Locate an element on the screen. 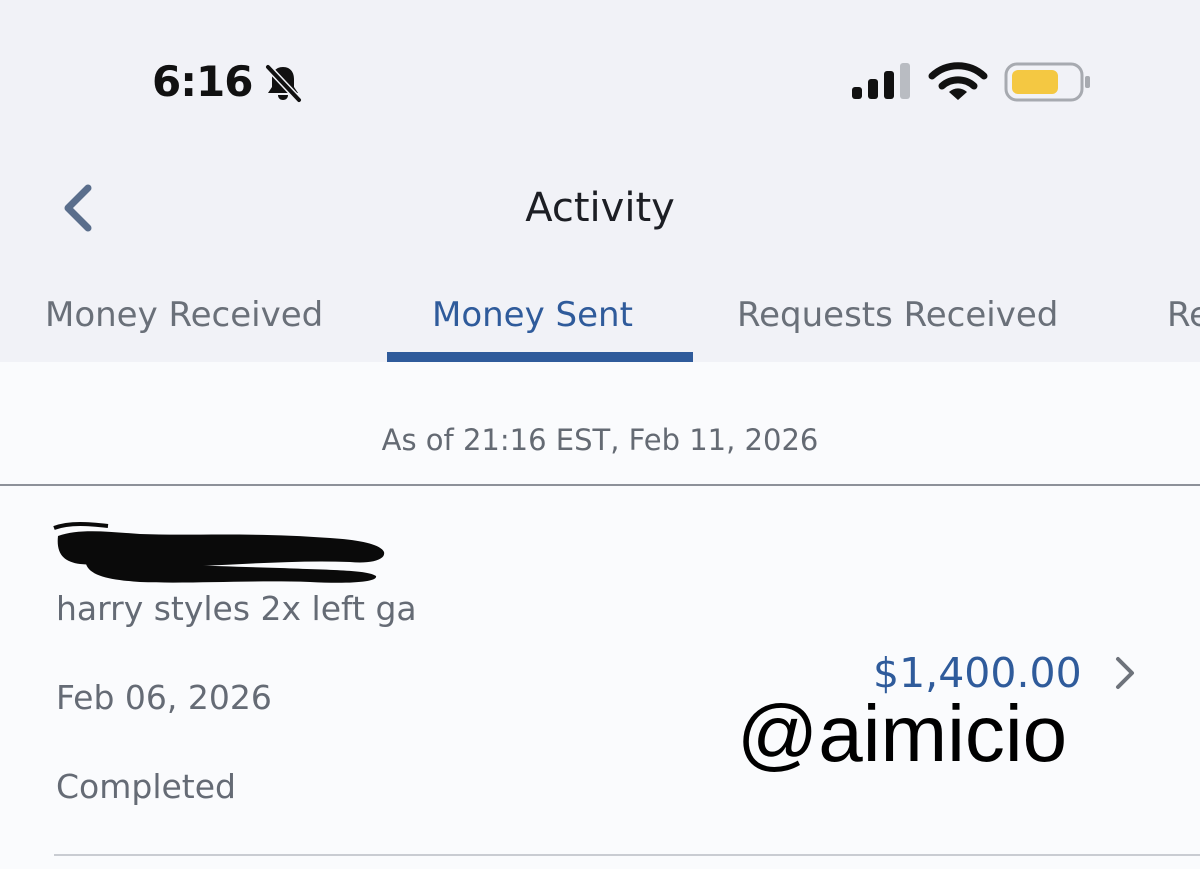 The image size is (1200, 869). bell-muted-icon is located at coordinates (283, 83).